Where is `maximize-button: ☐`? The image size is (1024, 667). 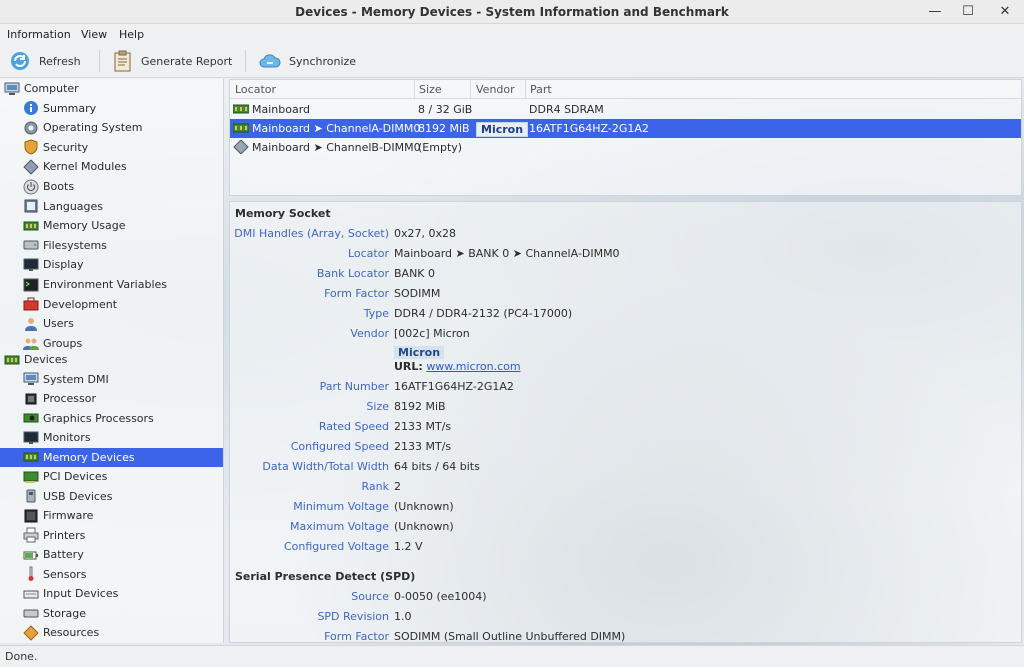 maximize-button: ☐ is located at coordinates (968, 12).